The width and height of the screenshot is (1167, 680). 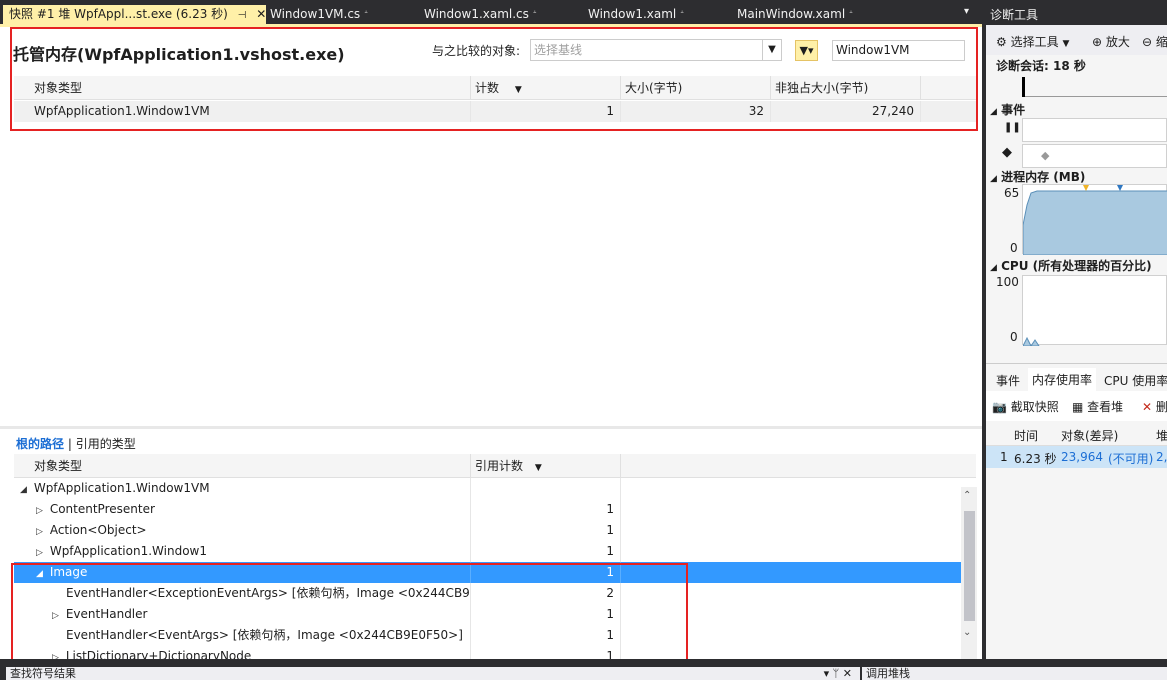 What do you see at coordinates (106, 444) in the screenshot?
I see `tab-referenced-types: 引用的类型` at bounding box center [106, 444].